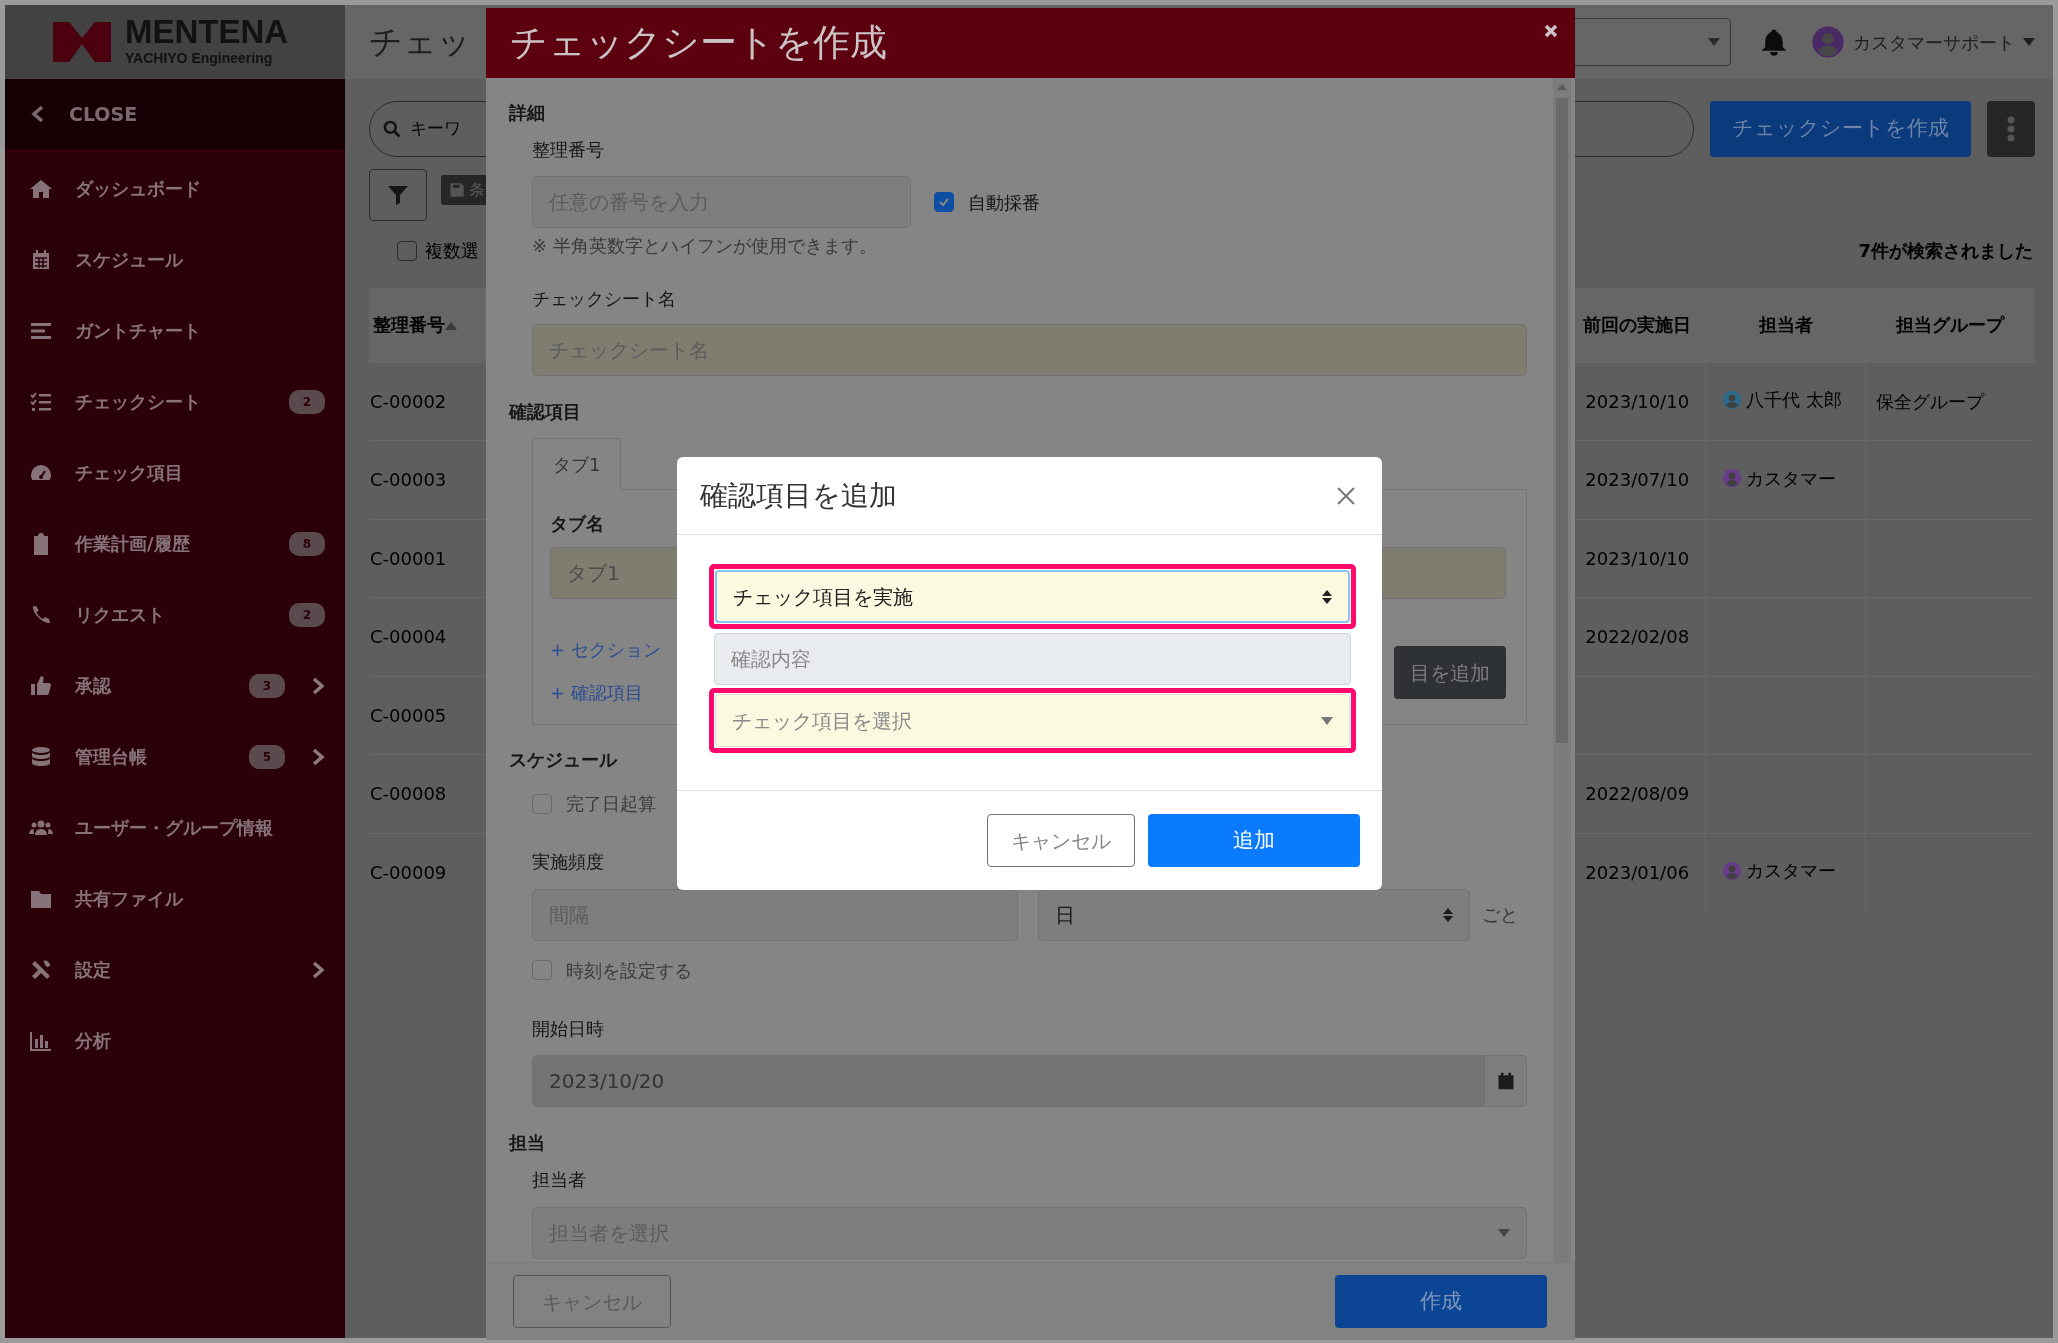 The image size is (2058, 1343). Describe the element at coordinates (987, 202) in the screenshot. I see `auto-number-checkbox: 自動採番` at that location.